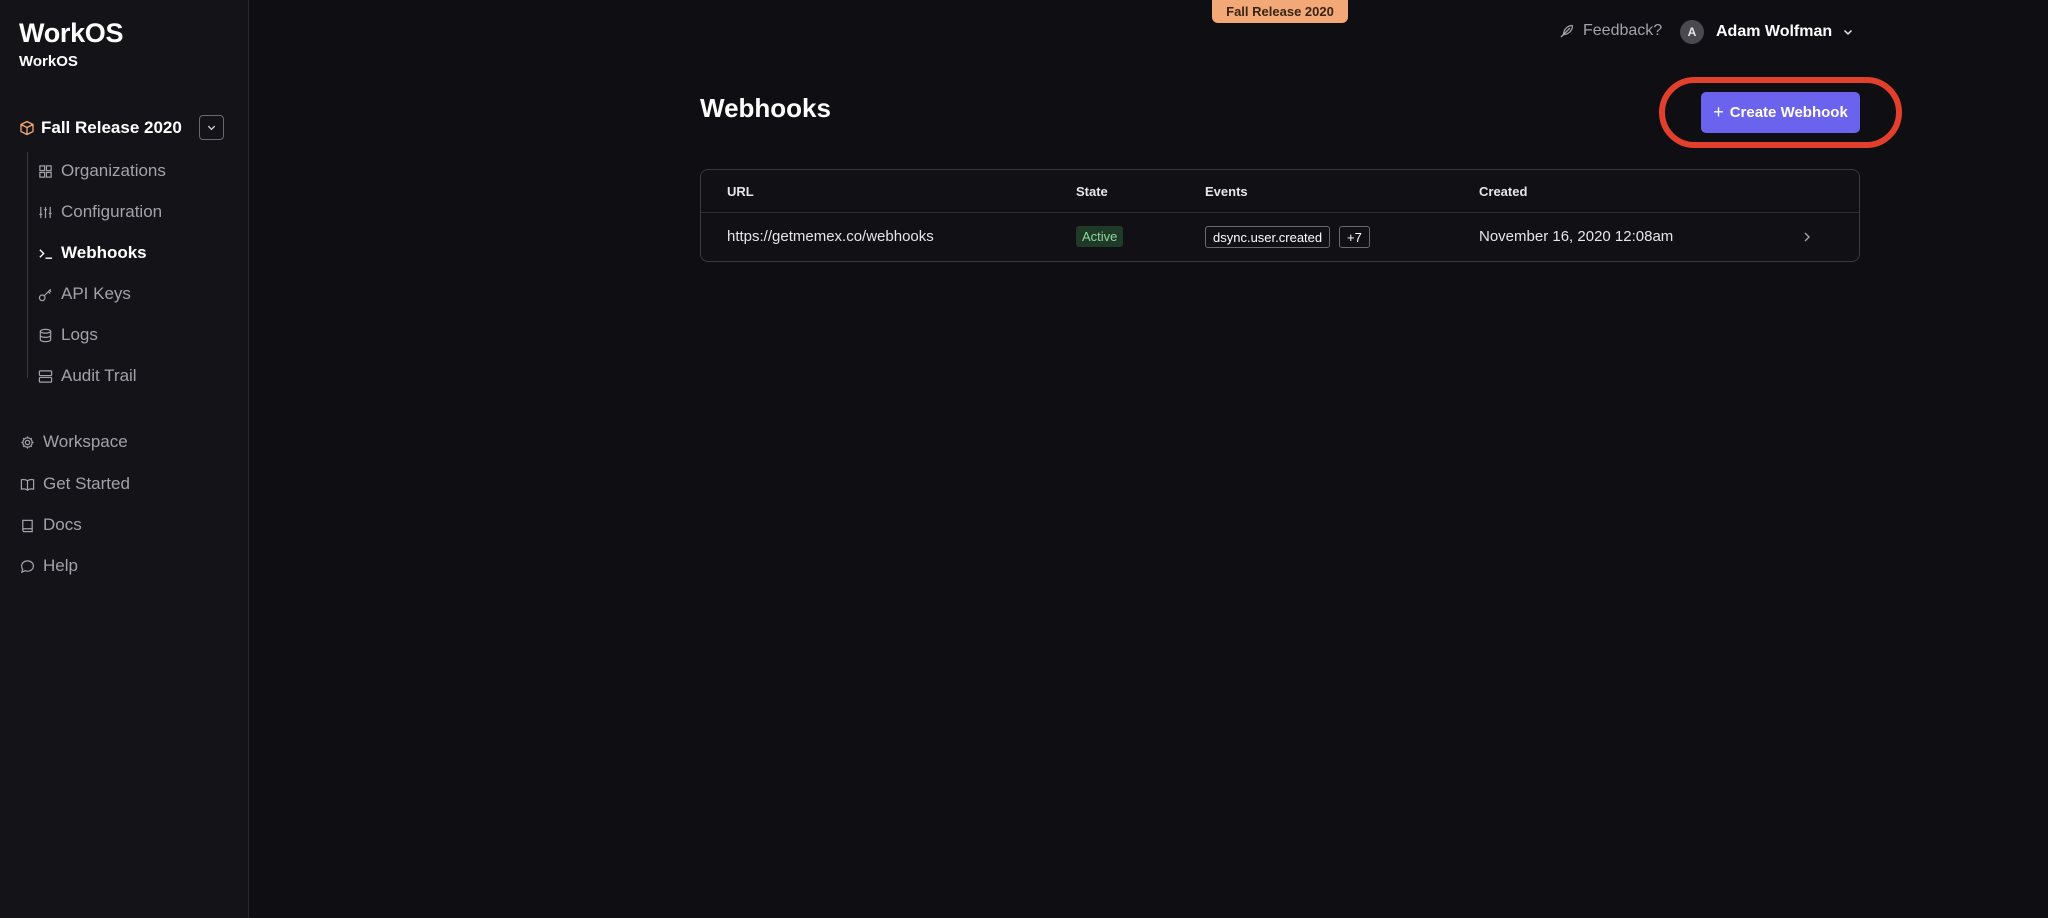 This screenshot has height=918, width=2048. What do you see at coordinates (99, 375) in the screenshot?
I see `sidebar-item-label: Audit Trail` at bounding box center [99, 375].